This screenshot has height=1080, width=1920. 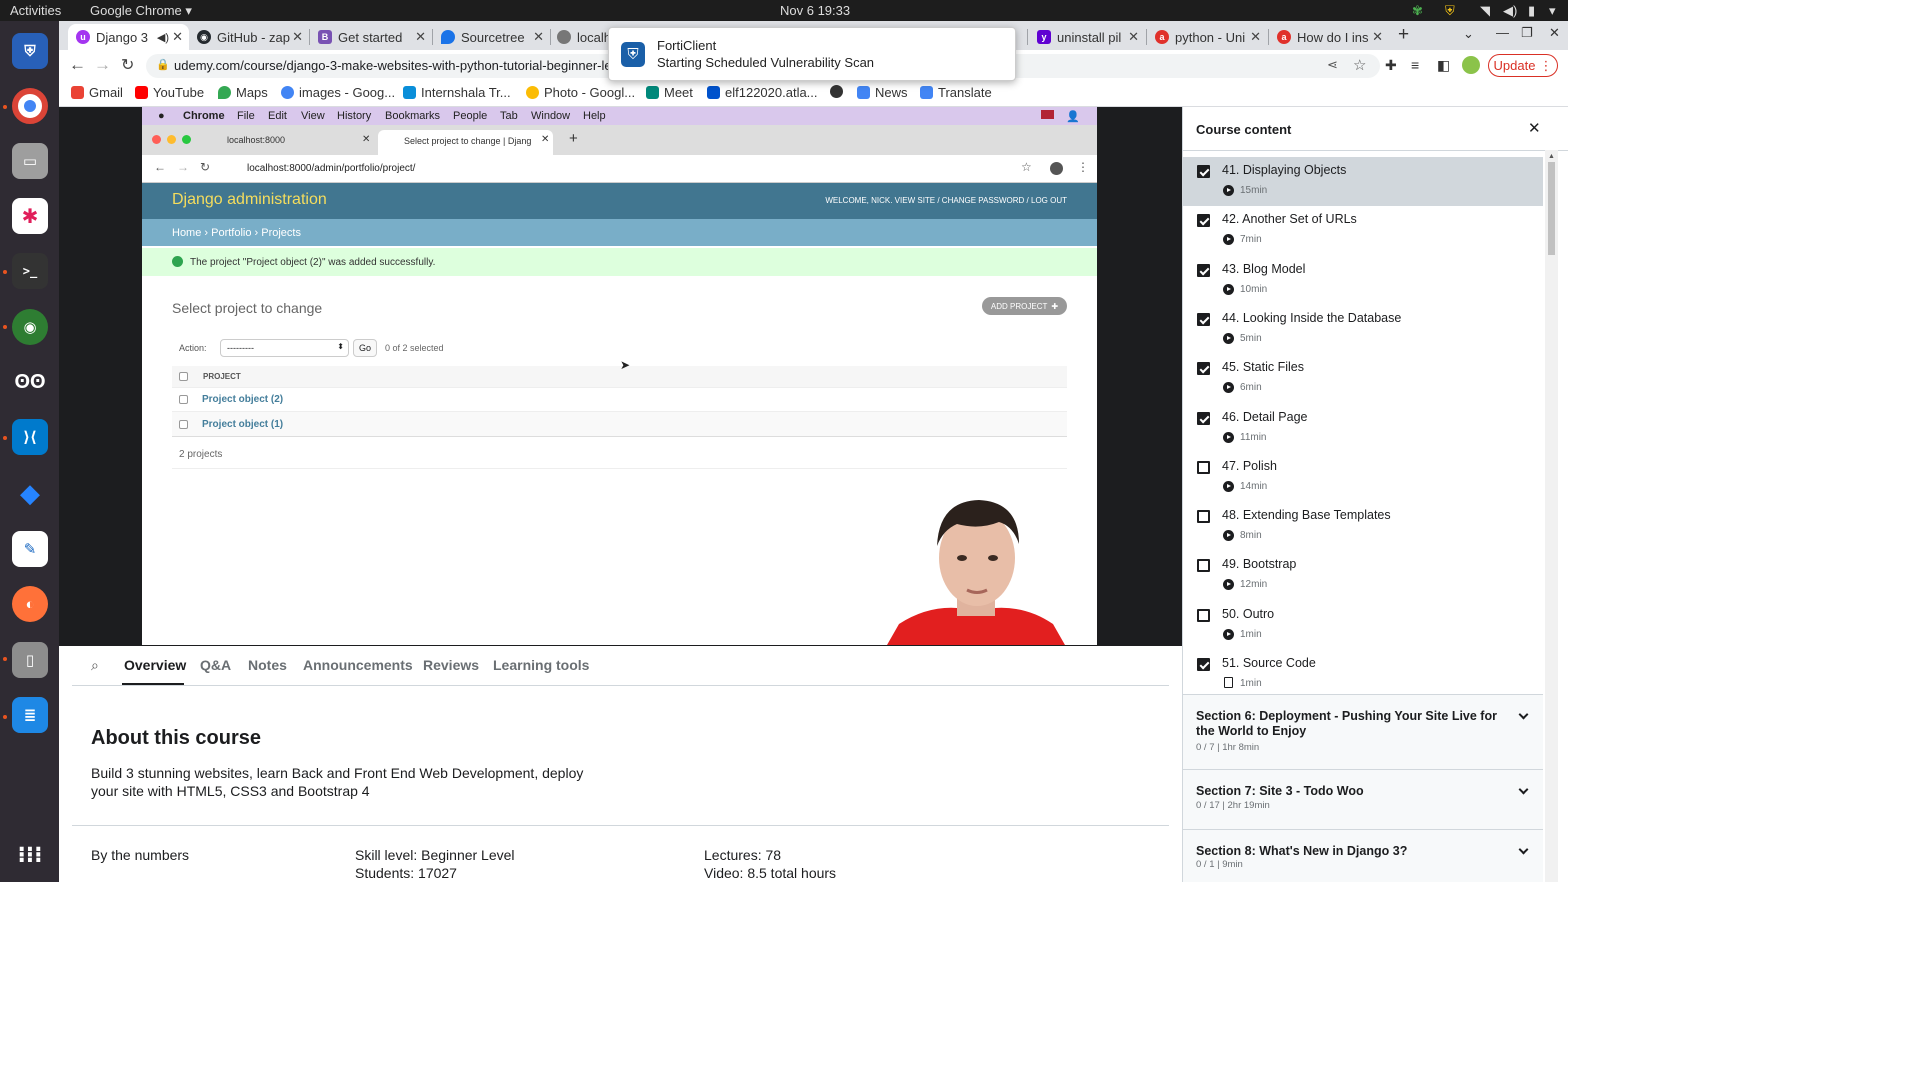 What do you see at coordinates (155, 665) in the screenshot?
I see `tab-overview: Overview` at bounding box center [155, 665].